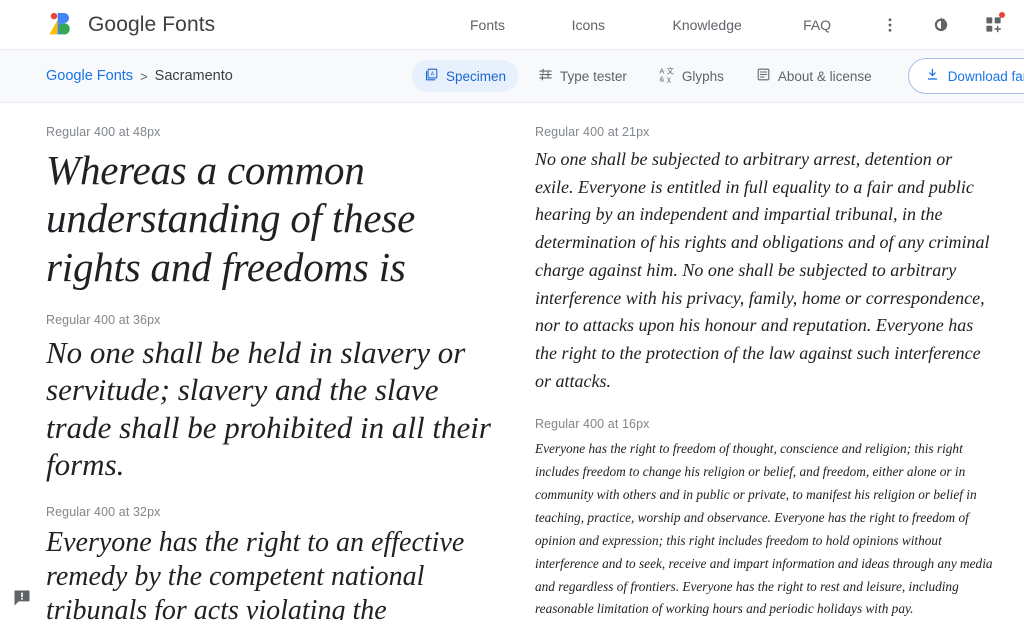 This screenshot has height=620, width=1024. What do you see at coordinates (588, 25) in the screenshot?
I see `nav-link-icons: Icons` at bounding box center [588, 25].